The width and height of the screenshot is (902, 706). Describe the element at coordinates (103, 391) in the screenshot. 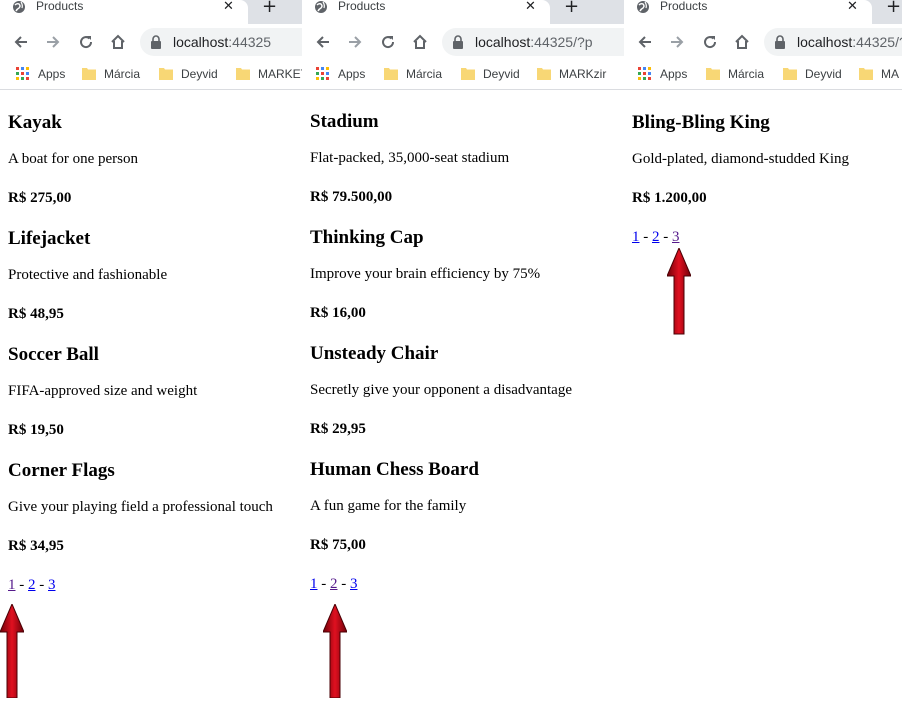

I see `product-description: FIFA-approved size and weight` at that location.